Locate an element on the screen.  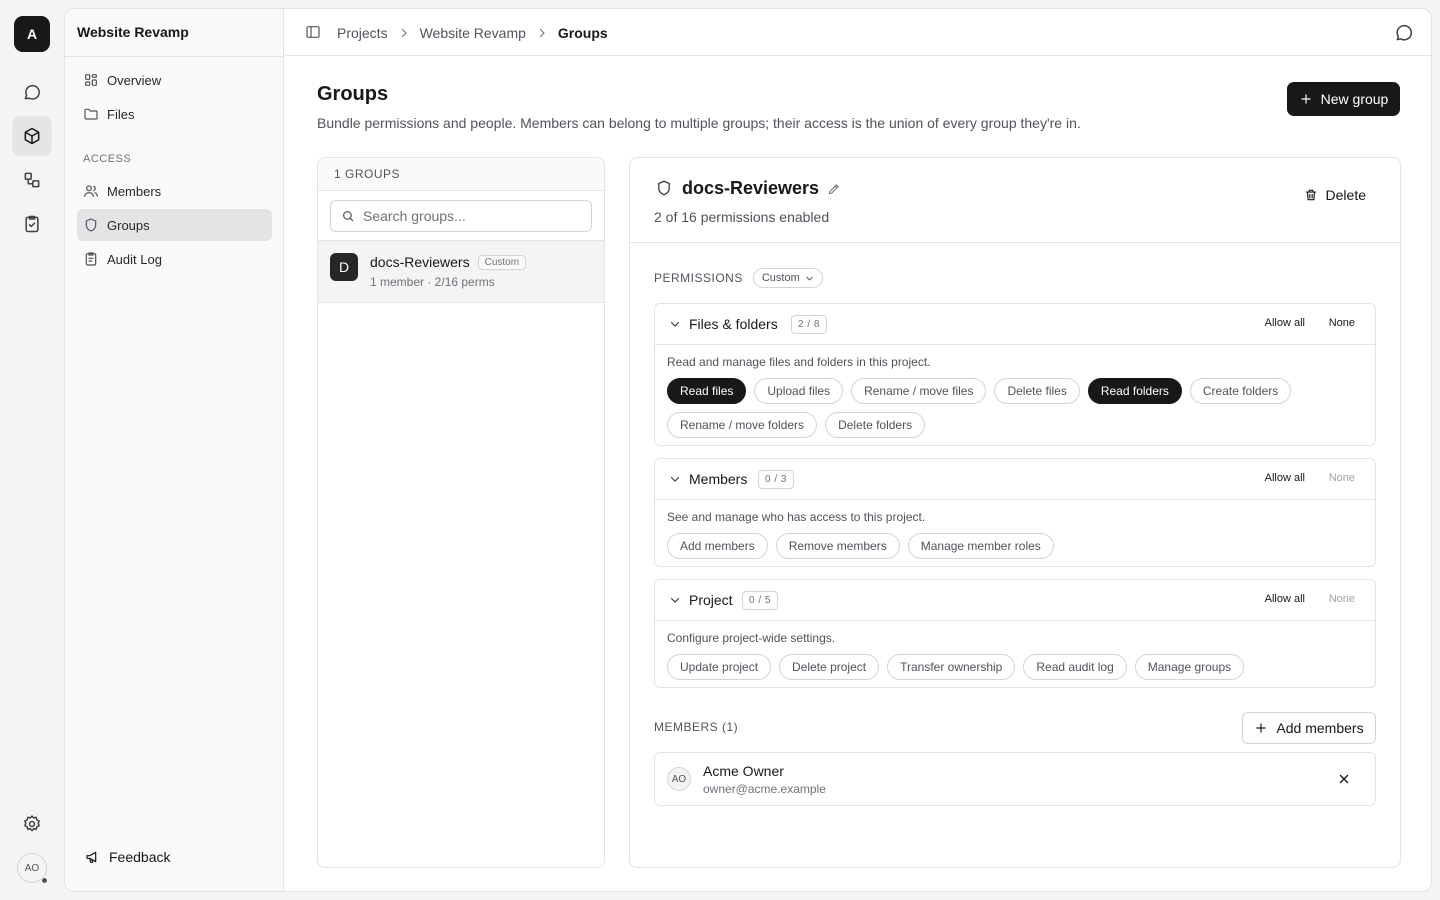
settings-gear-icon is located at coordinates (32, 824).